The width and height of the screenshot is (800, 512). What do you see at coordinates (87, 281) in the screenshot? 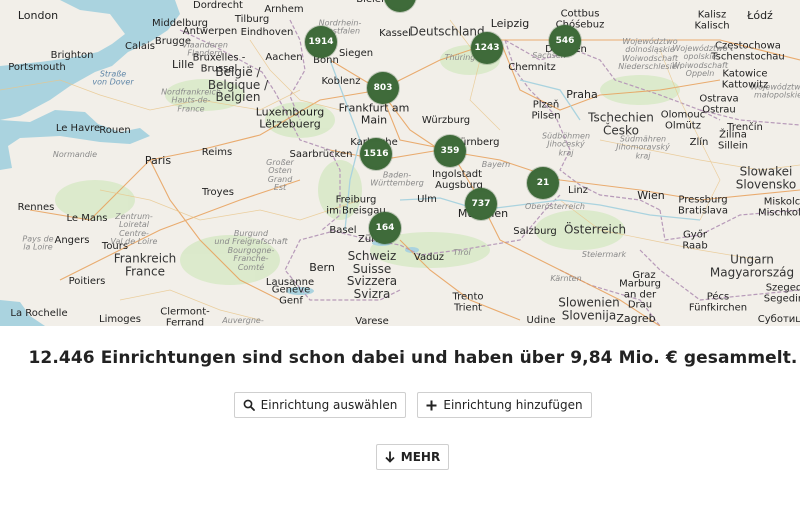
I see `map-label-poitiers: Poitiers` at bounding box center [87, 281].